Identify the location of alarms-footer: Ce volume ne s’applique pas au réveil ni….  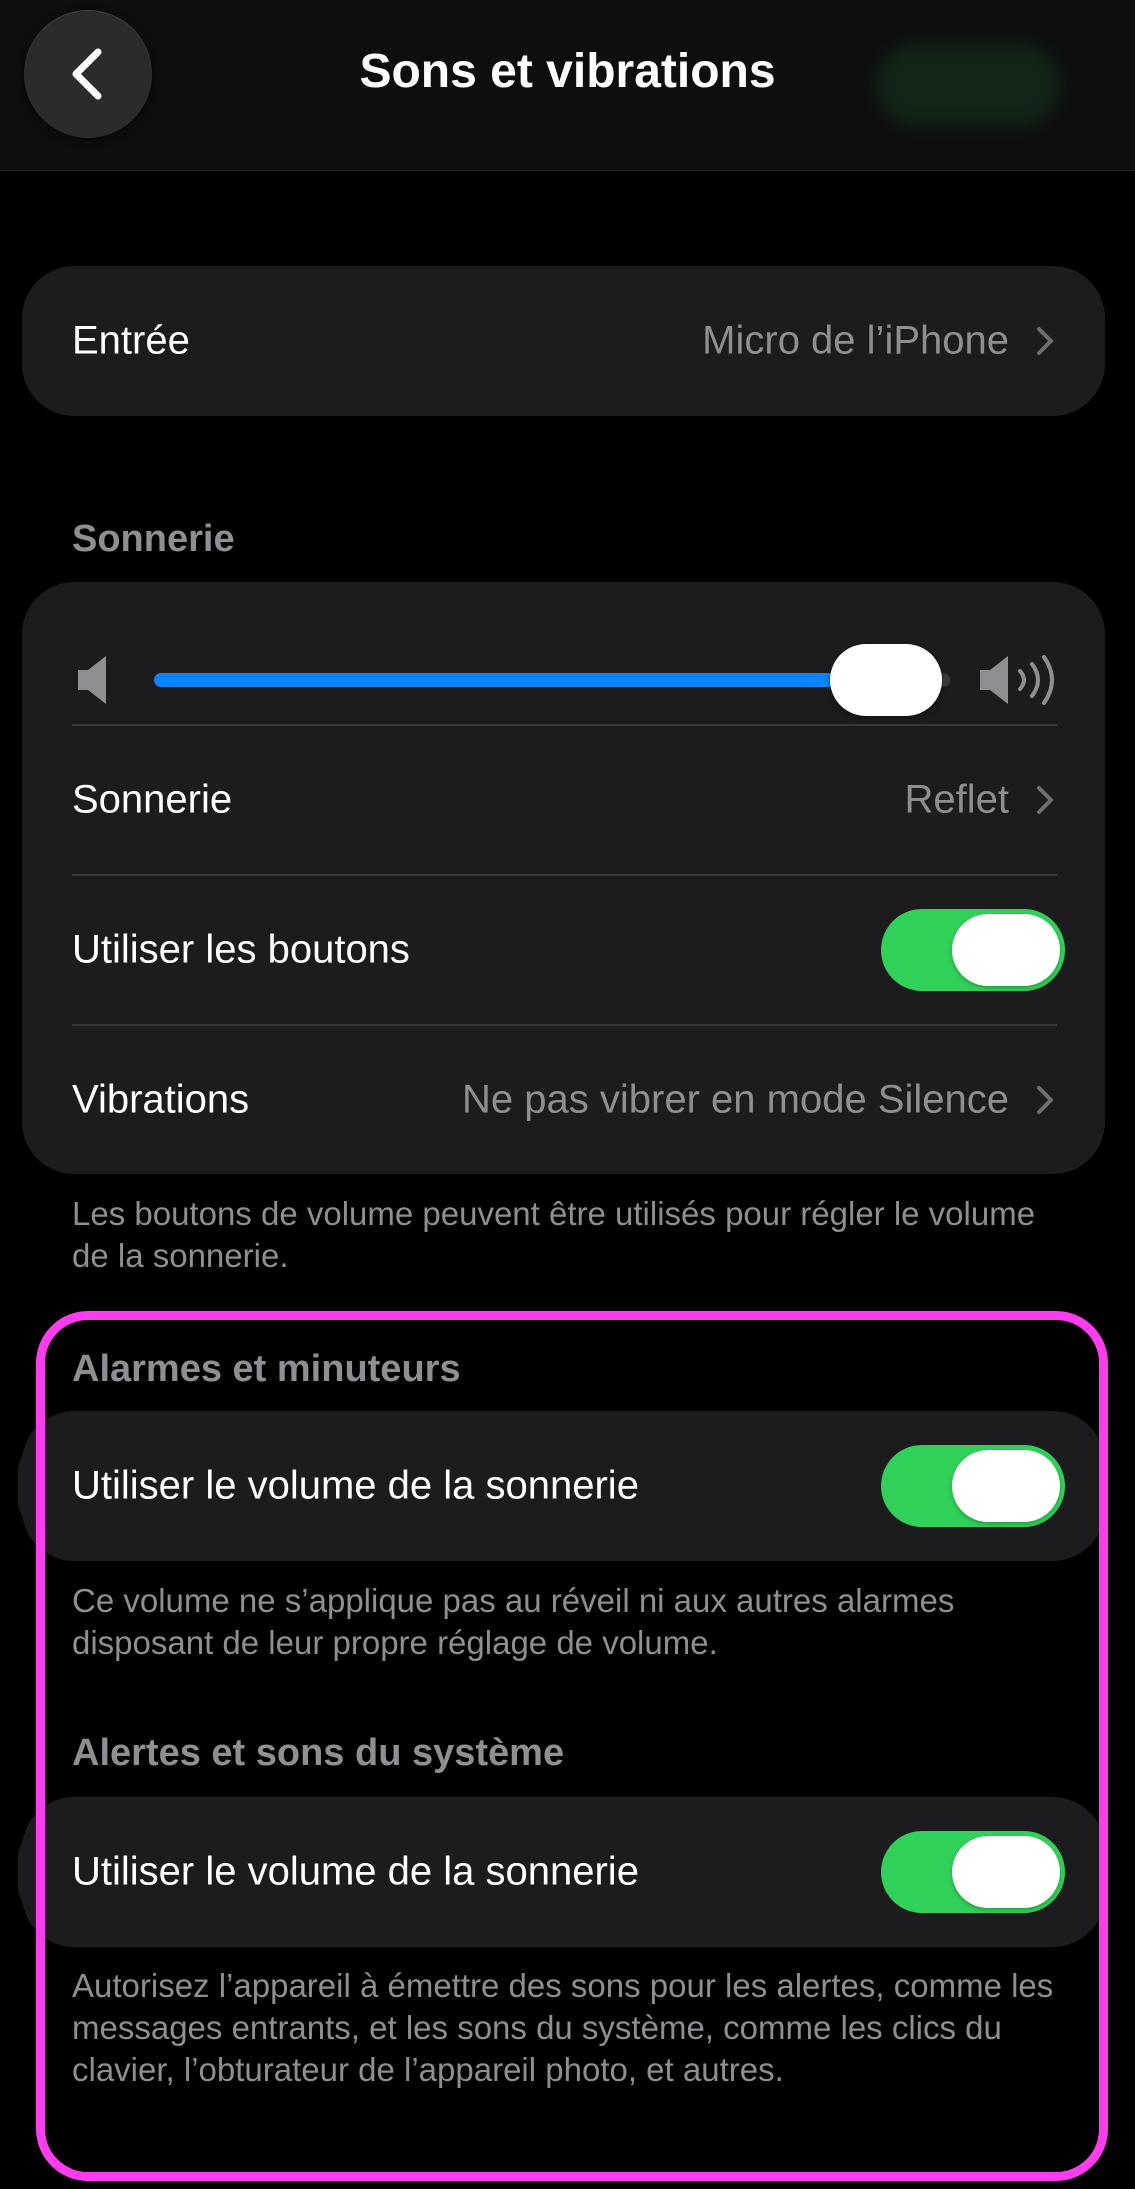
(513, 1621).